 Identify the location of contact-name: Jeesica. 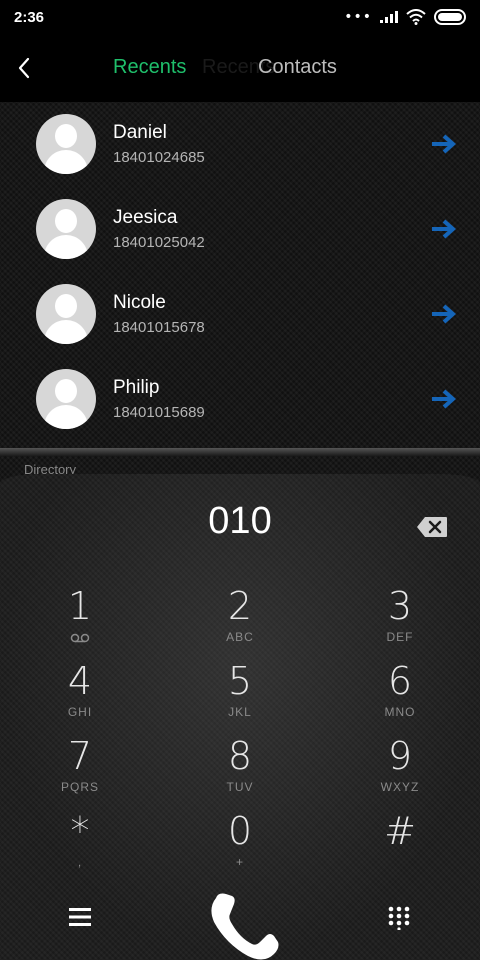
(145, 217).